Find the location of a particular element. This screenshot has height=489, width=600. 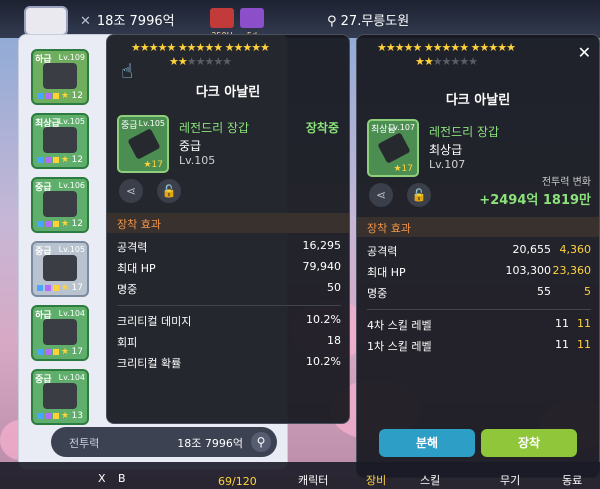

stat-row: 4차 스킬 레벨 11 11 is located at coordinates (479, 325).